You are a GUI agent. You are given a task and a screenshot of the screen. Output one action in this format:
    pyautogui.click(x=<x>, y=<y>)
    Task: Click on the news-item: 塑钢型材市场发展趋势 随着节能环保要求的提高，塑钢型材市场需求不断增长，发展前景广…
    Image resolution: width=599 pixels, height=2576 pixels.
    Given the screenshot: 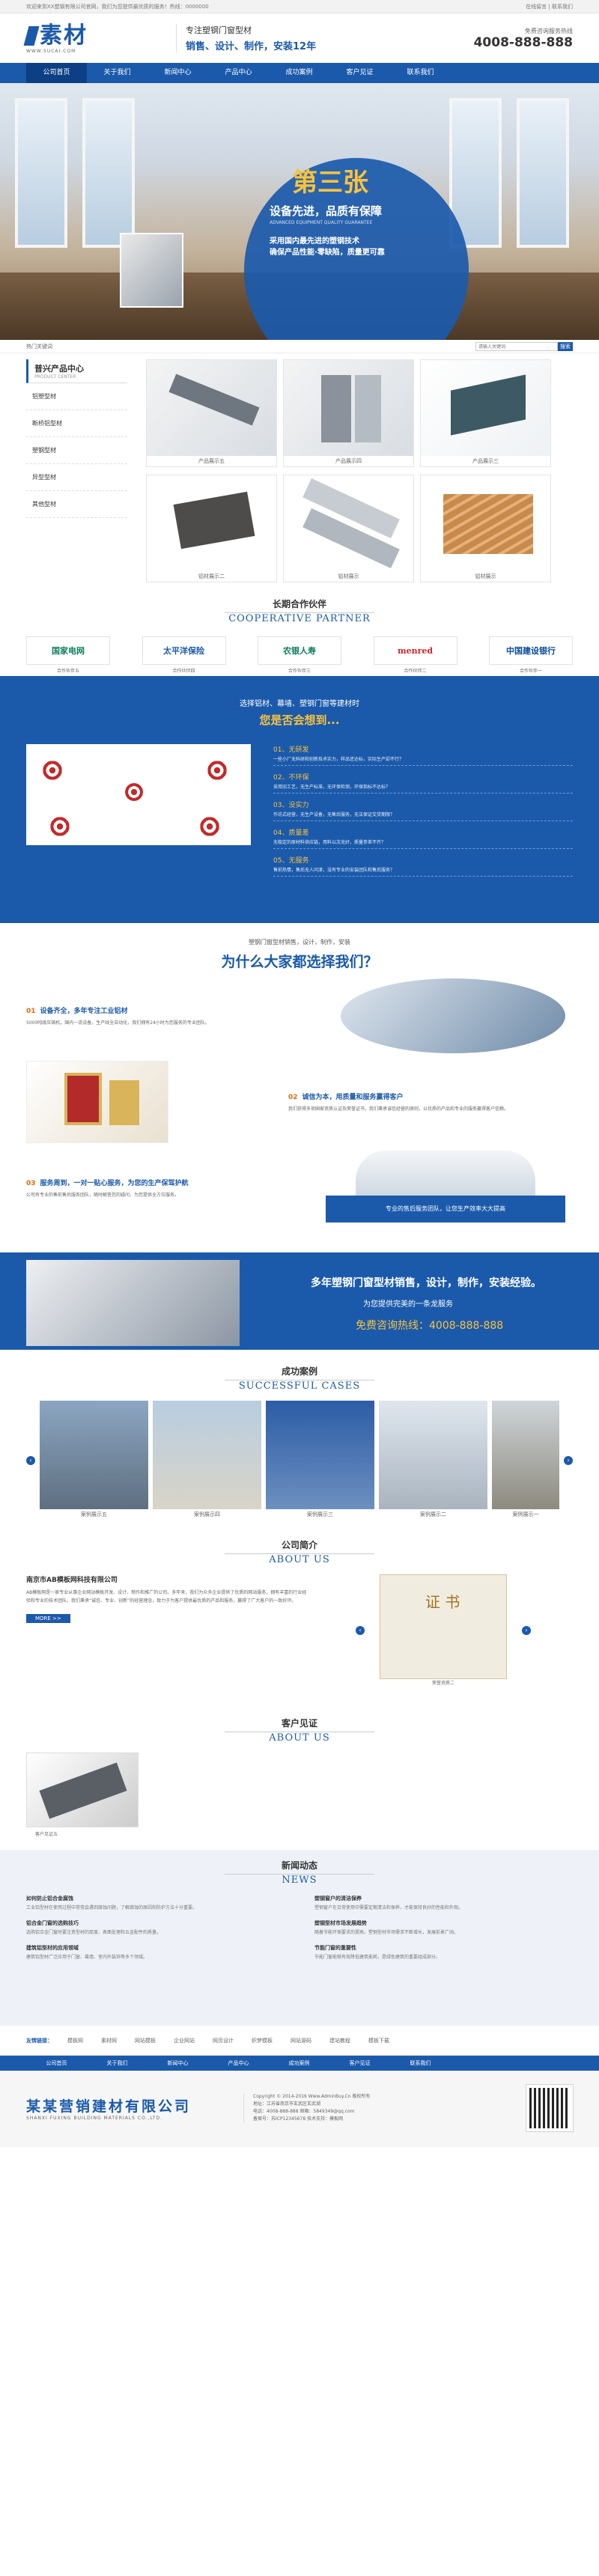 What is the action you would take?
    pyautogui.click(x=444, y=1928)
    